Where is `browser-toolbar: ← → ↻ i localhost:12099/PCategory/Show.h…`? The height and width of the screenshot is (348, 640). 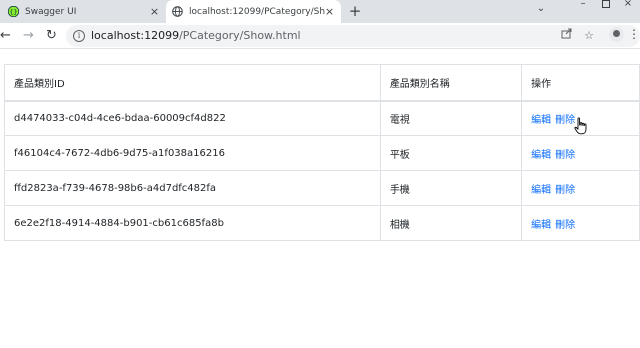 browser-toolbar: ← → ↻ i localhost:12099/PCategory/Show.h… is located at coordinates (320, 36).